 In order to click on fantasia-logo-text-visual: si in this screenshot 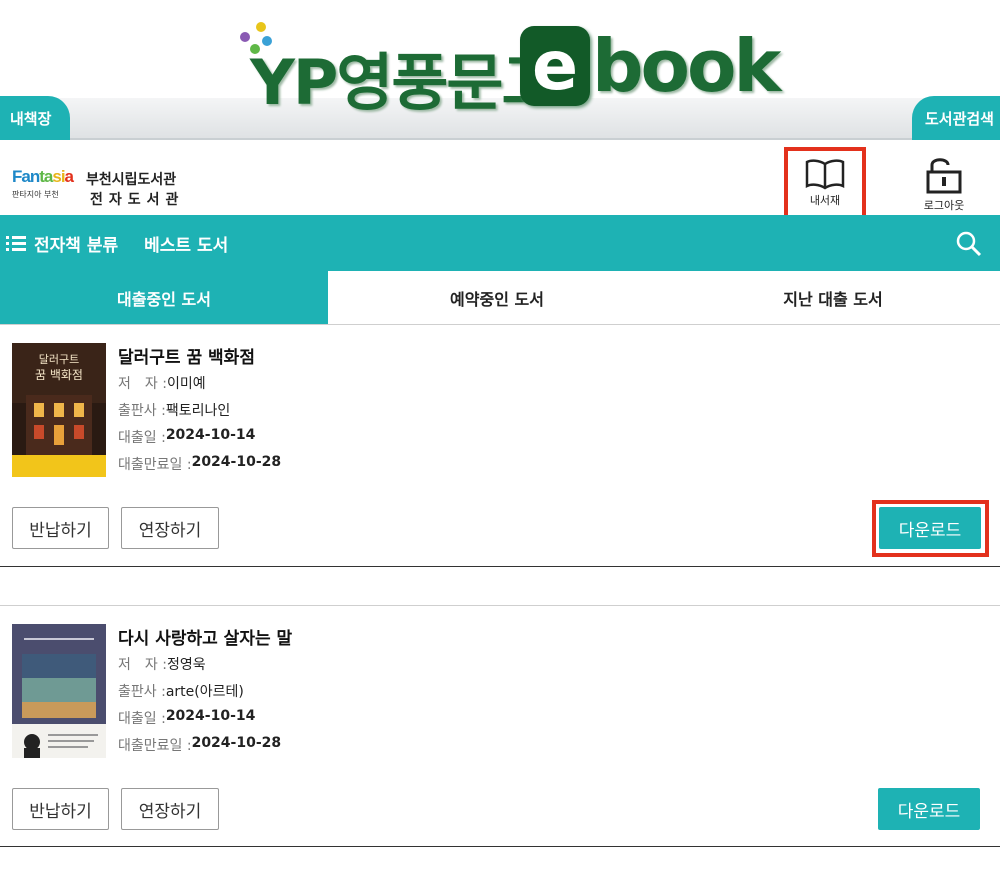, I will do `click(58, 176)`.